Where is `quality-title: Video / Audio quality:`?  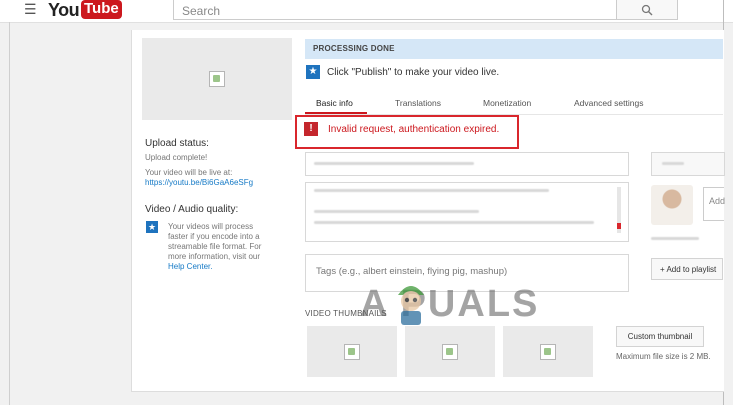
quality-title: Video / Audio quality: is located at coordinates (192, 209).